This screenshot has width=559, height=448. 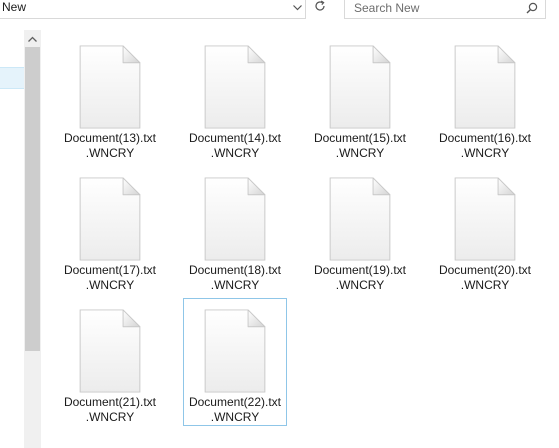 What do you see at coordinates (485, 138) in the screenshot?
I see `file-name-line-1: Document(16).txt` at bounding box center [485, 138].